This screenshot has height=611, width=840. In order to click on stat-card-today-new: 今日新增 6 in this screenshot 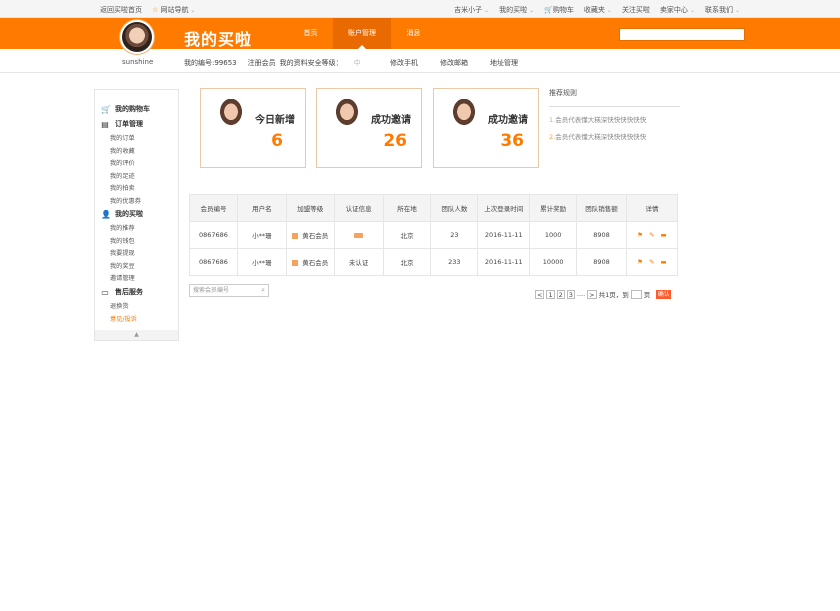, I will do `click(253, 128)`.